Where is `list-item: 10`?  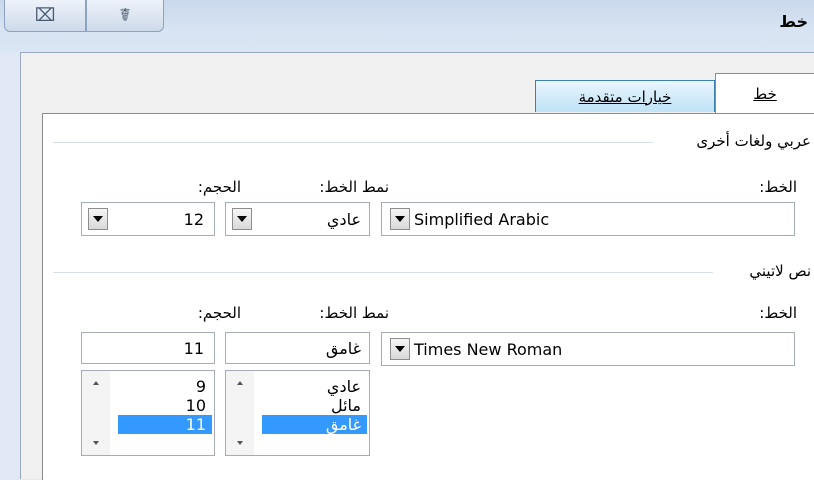 list-item: 10 is located at coordinates (165, 405).